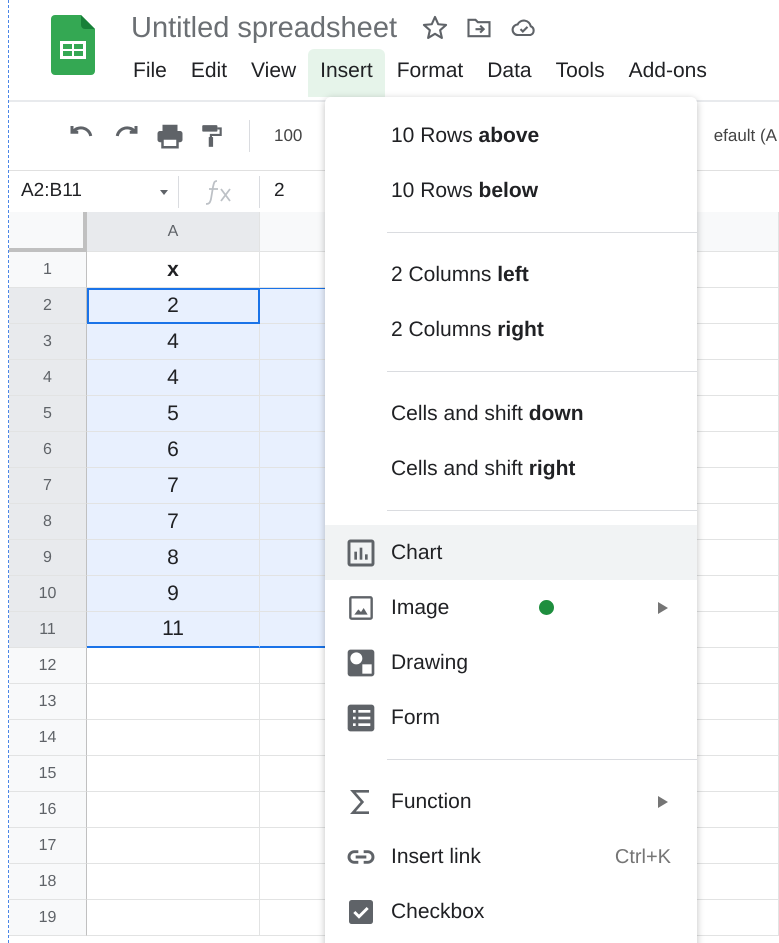 This screenshot has height=943, width=779. What do you see at coordinates (173, 594) in the screenshot?
I see `table-cell: 9` at bounding box center [173, 594].